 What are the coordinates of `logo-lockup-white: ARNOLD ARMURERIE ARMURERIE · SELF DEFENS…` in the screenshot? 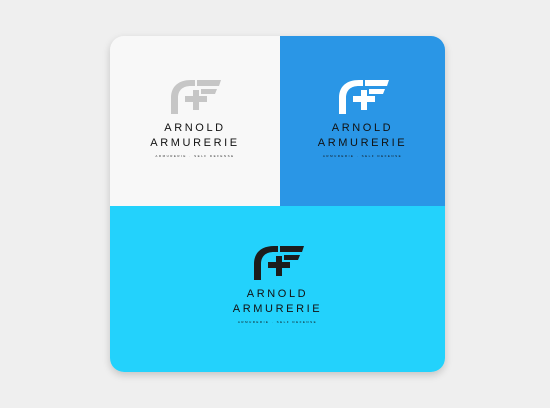 It's located at (195, 117).